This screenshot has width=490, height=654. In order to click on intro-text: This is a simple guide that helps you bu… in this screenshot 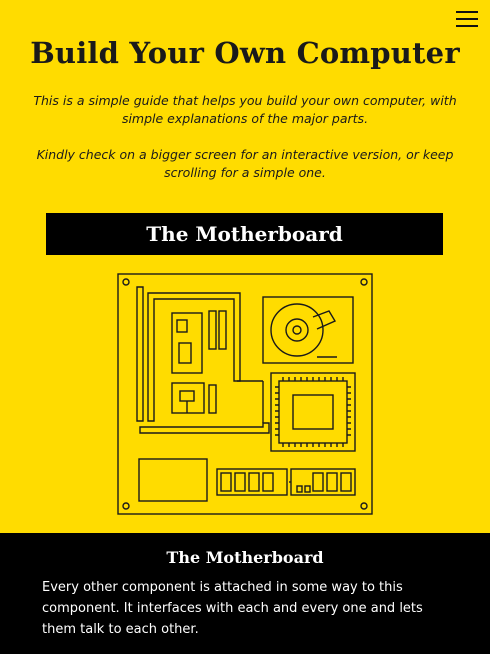, I will do `click(245, 146)`.